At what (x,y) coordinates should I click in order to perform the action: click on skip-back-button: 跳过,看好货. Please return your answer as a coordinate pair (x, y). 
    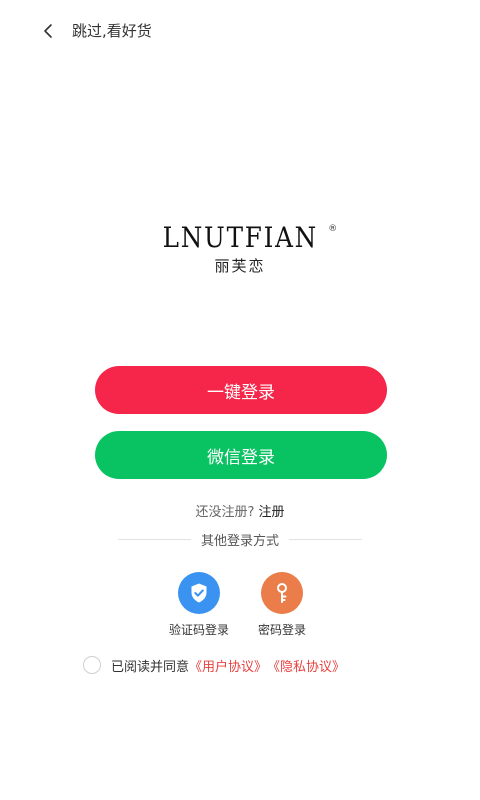
    Looking at the image, I should click on (105, 31).